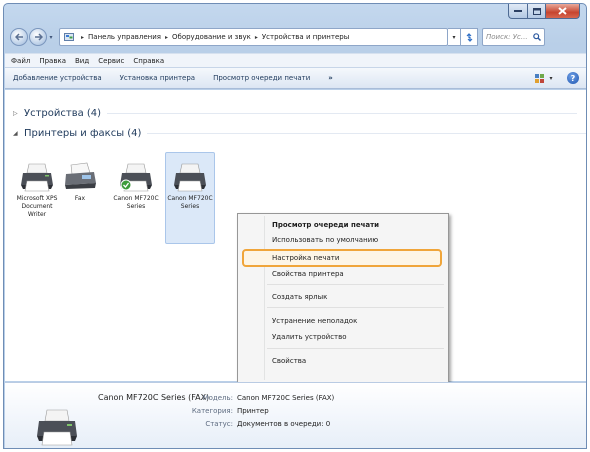 This screenshot has width=590, height=452. What do you see at coordinates (51, 37) in the screenshot?
I see `recent-pages-dropdown: ▾` at bounding box center [51, 37].